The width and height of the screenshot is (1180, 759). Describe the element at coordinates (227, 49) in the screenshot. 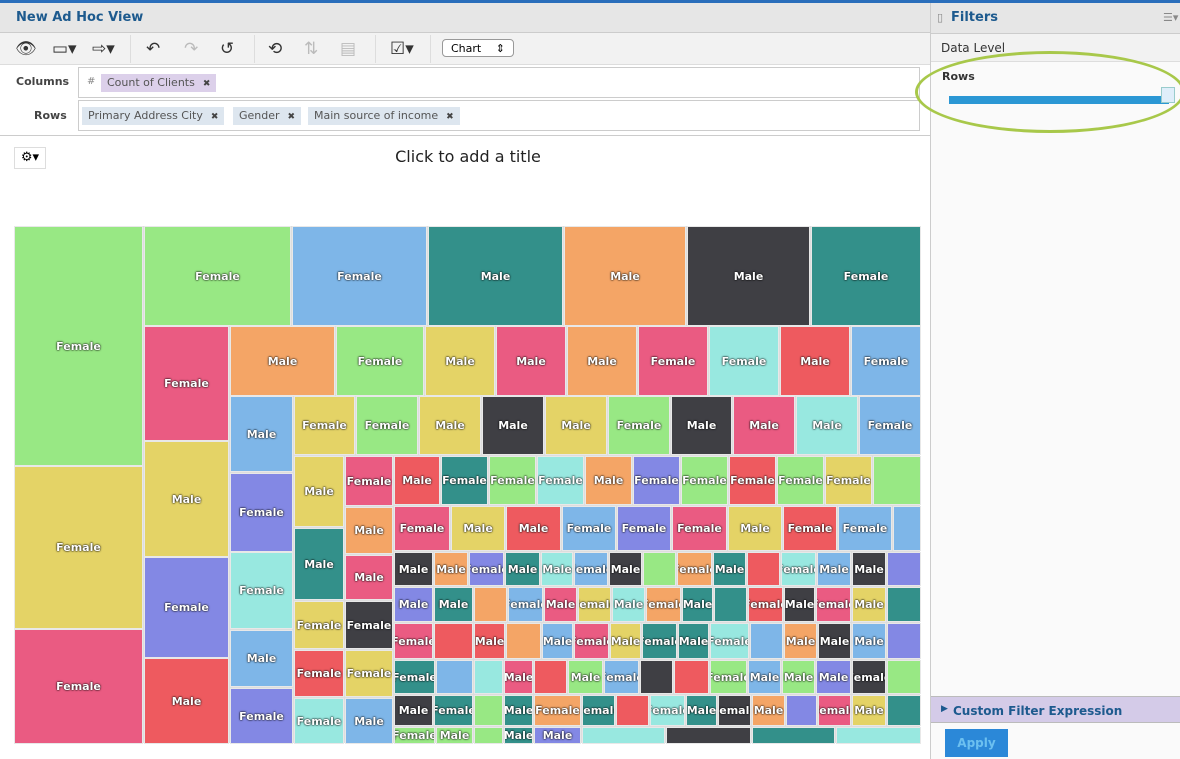

I see `undo-all-icon: ↺` at that location.